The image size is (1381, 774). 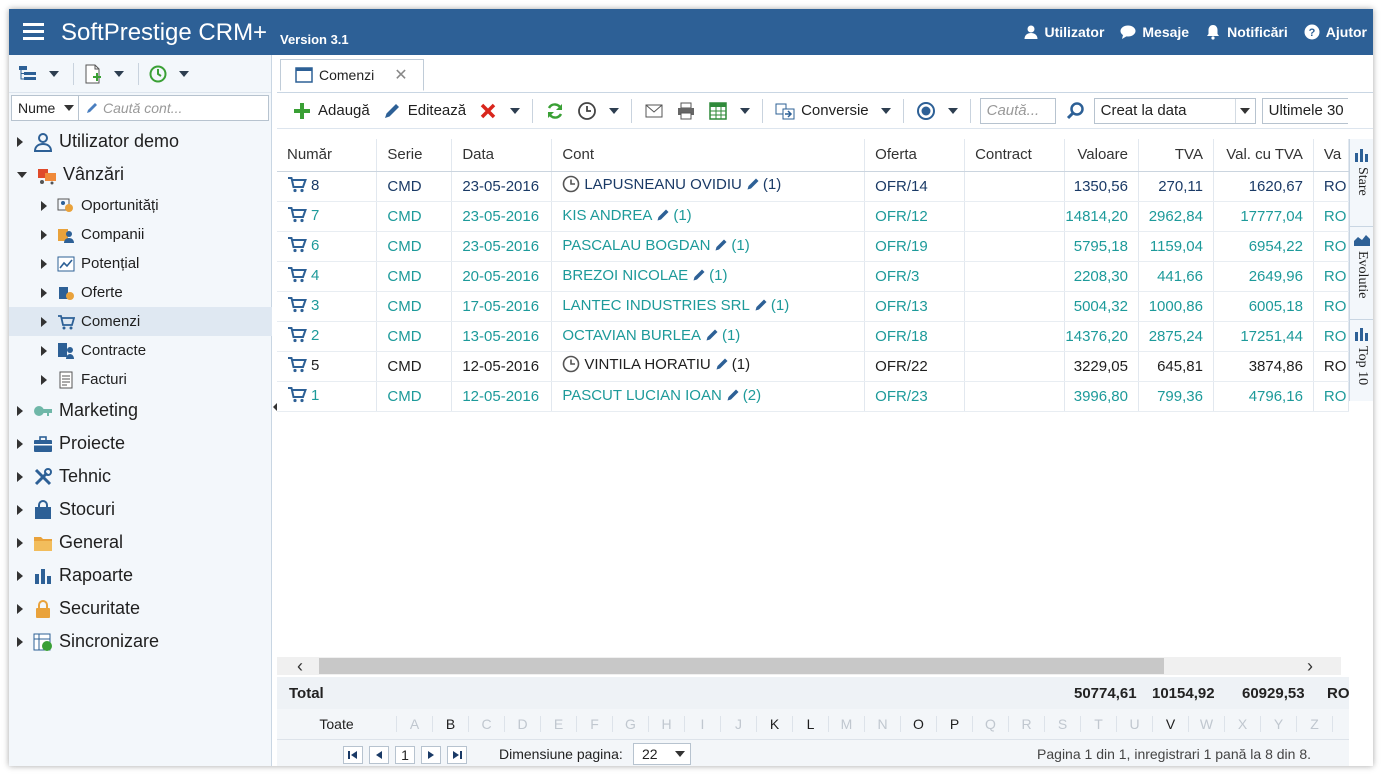 What do you see at coordinates (1243, 724) in the screenshot?
I see `alphabet-letter: X` at bounding box center [1243, 724].